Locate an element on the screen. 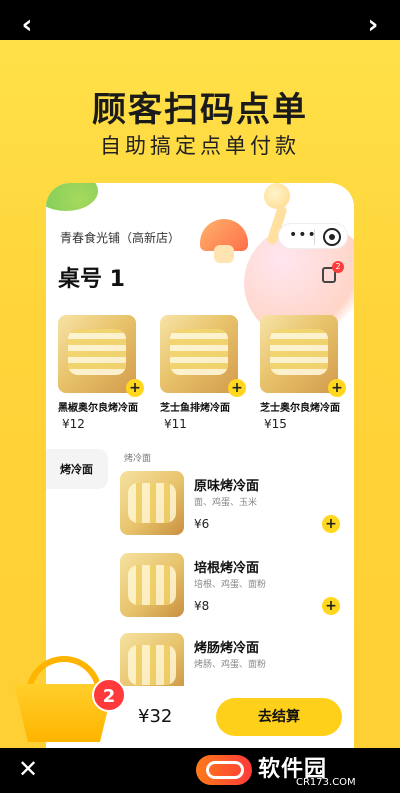 The width and height of the screenshot is (400, 793). cart-count-badge: 2 is located at coordinates (109, 695).